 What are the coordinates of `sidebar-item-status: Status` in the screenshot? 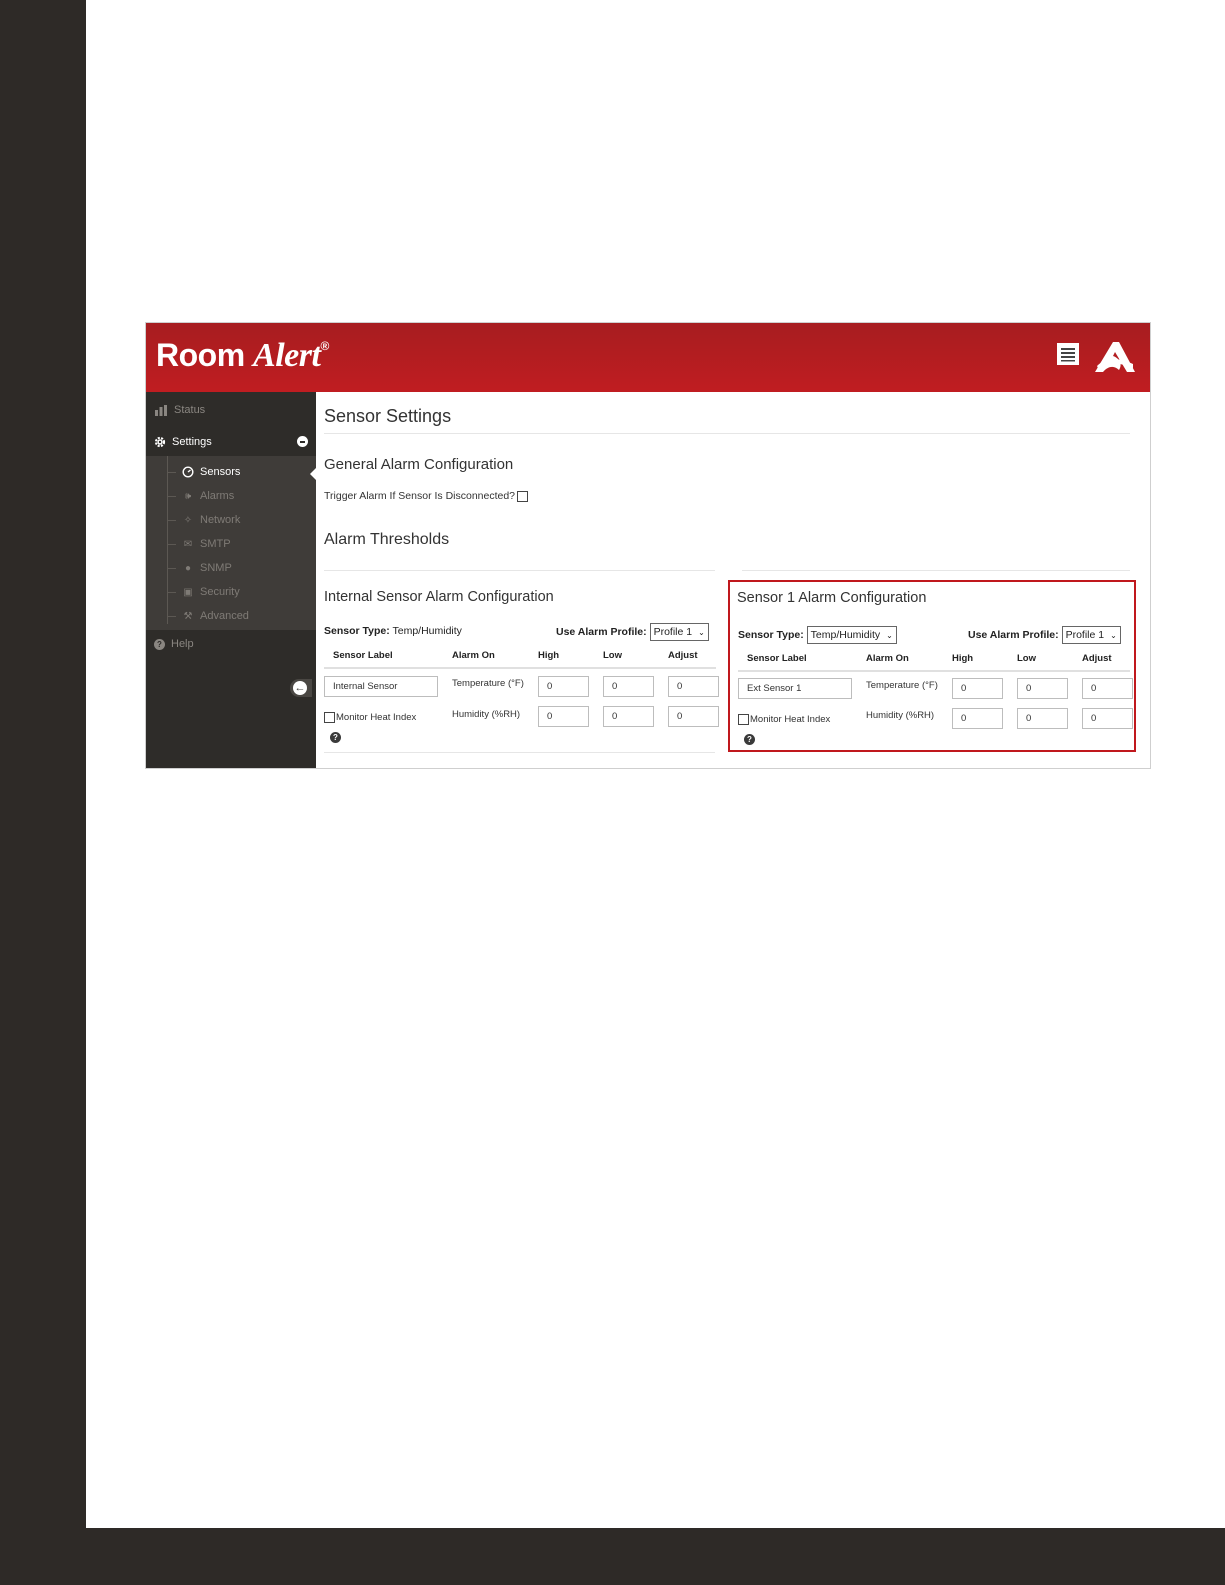 It's located at (179, 410).